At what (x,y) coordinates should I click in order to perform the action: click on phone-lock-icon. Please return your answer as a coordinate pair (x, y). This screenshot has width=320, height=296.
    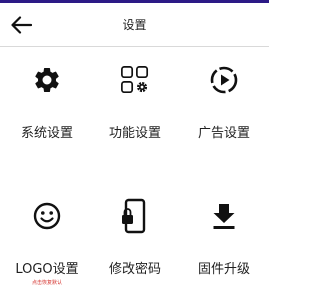
    Looking at the image, I should click on (135, 216).